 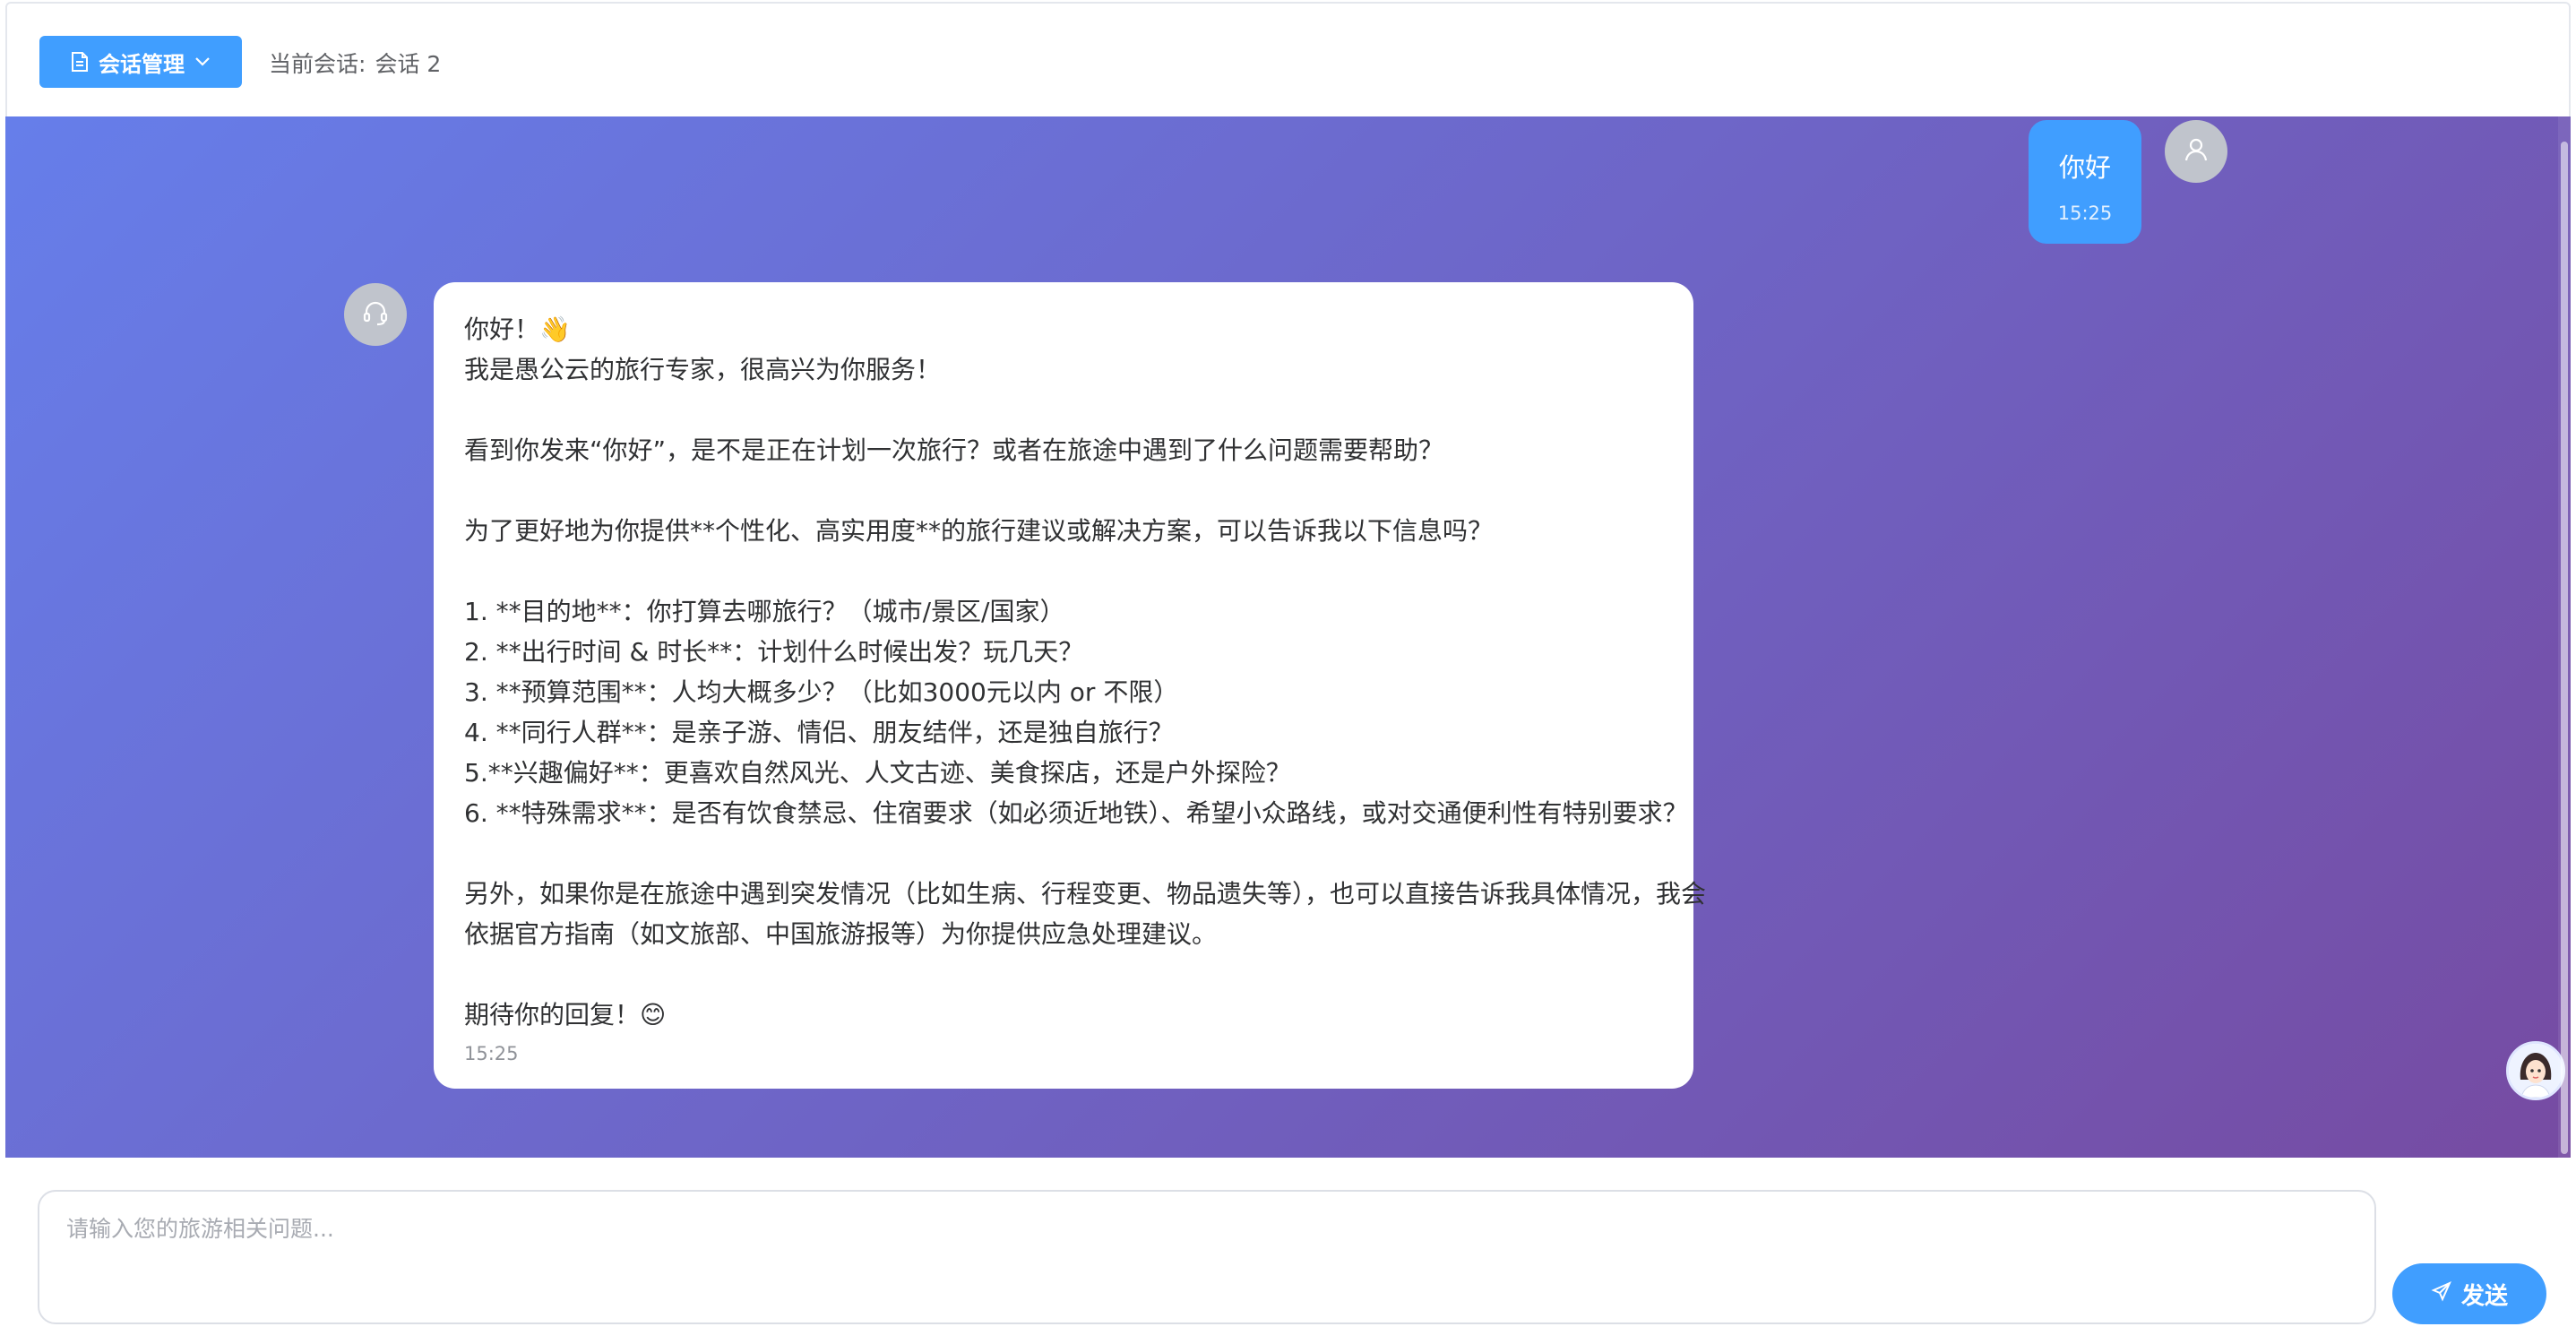 I want to click on input-footer: 发送, so click(x=1288, y=1251).